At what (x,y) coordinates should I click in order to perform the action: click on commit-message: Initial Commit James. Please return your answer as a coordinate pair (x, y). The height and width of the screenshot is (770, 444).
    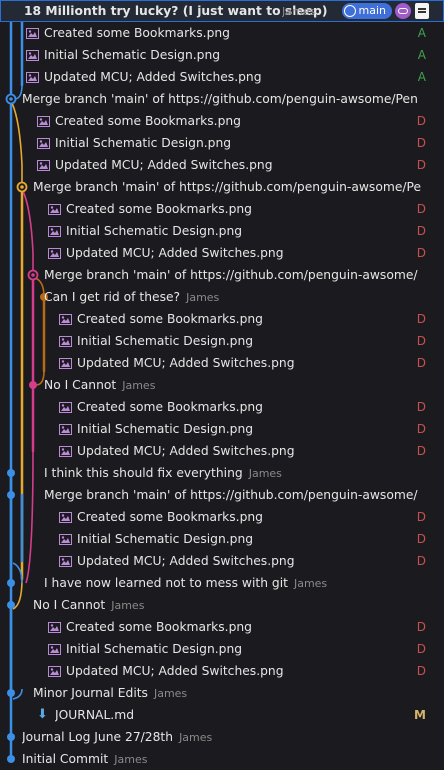
    Looking at the image, I should click on (85, 759).